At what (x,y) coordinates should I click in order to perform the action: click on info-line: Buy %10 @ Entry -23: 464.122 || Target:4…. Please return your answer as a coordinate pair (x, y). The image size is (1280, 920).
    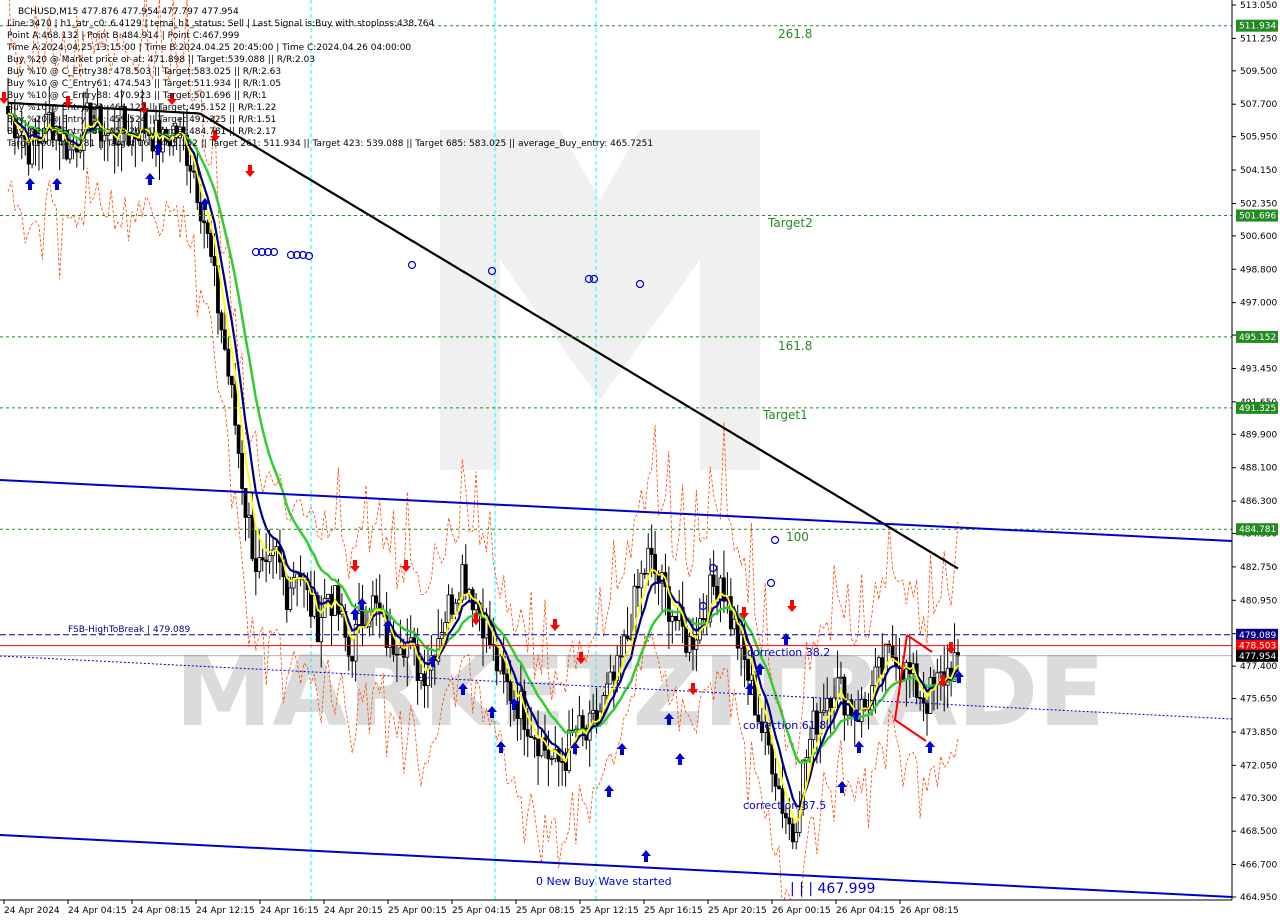
    Looking at the image, I should click on (141, 108).